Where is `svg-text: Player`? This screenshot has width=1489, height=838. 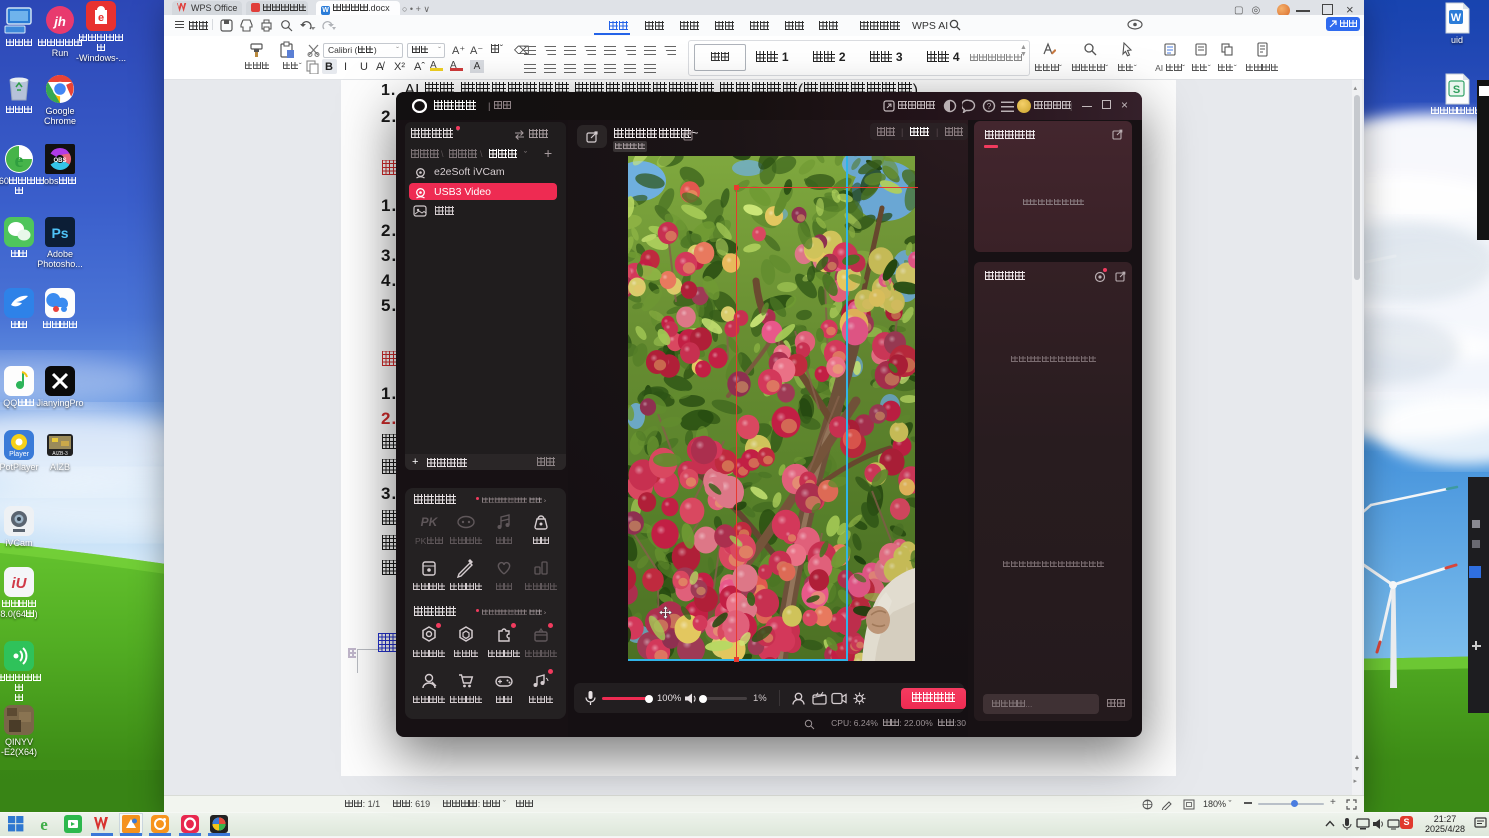 svg-text: Player is located at coordinates (19, 454).